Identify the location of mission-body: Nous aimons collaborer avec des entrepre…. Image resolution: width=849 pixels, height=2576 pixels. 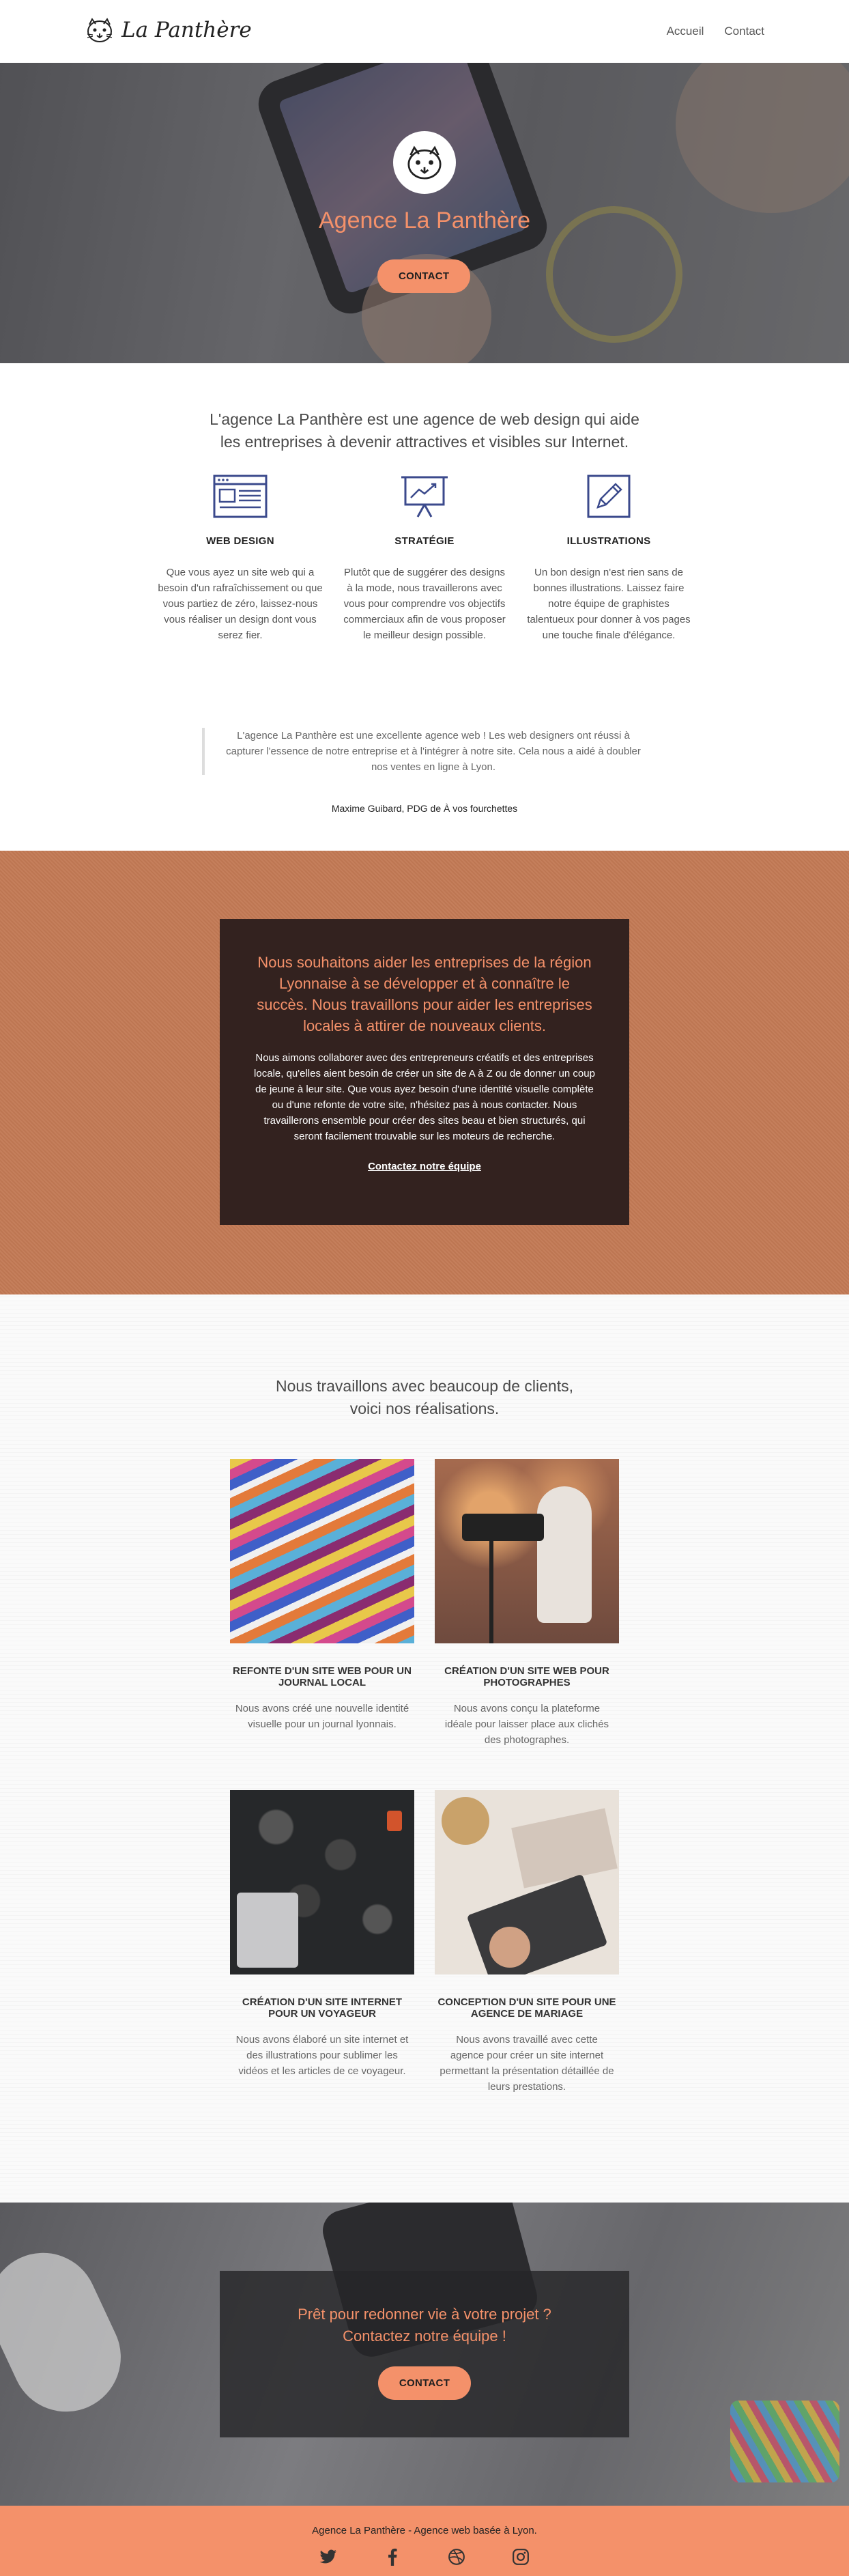
(424, 1097).